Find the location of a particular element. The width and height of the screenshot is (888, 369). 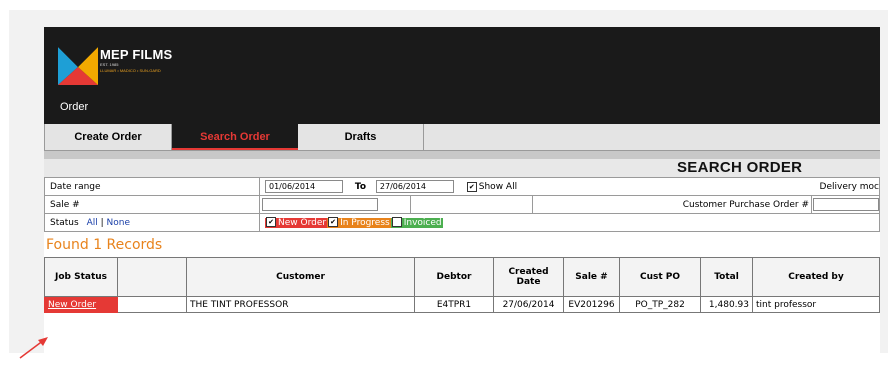

cpo-input-cell is located at coordinates (845, 204).